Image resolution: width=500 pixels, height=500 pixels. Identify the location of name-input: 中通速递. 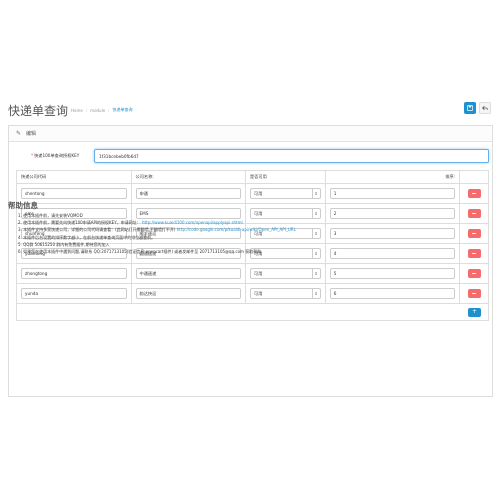
(188, 273).